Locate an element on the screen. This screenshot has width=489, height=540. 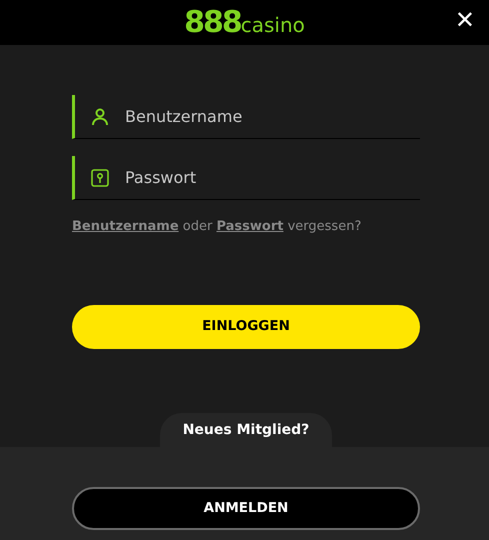
logo: 888casino is located at coordinates (244, 23).